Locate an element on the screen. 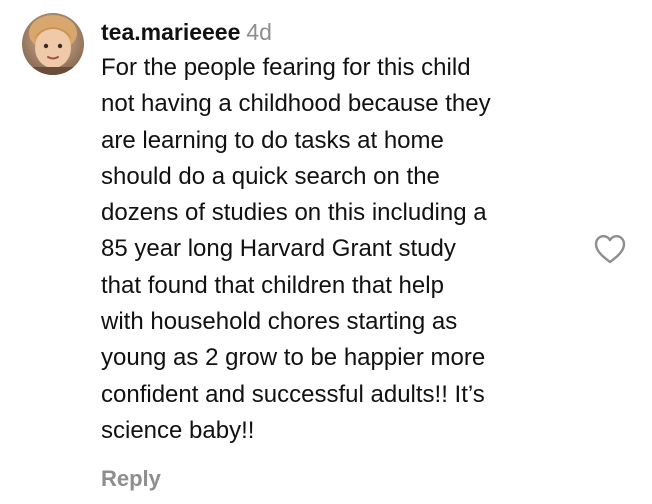 The height and width of the screenshot is (504, 652). comment-text-line: 85 year long Harvard Grant study is located at coordinates (278, 249).